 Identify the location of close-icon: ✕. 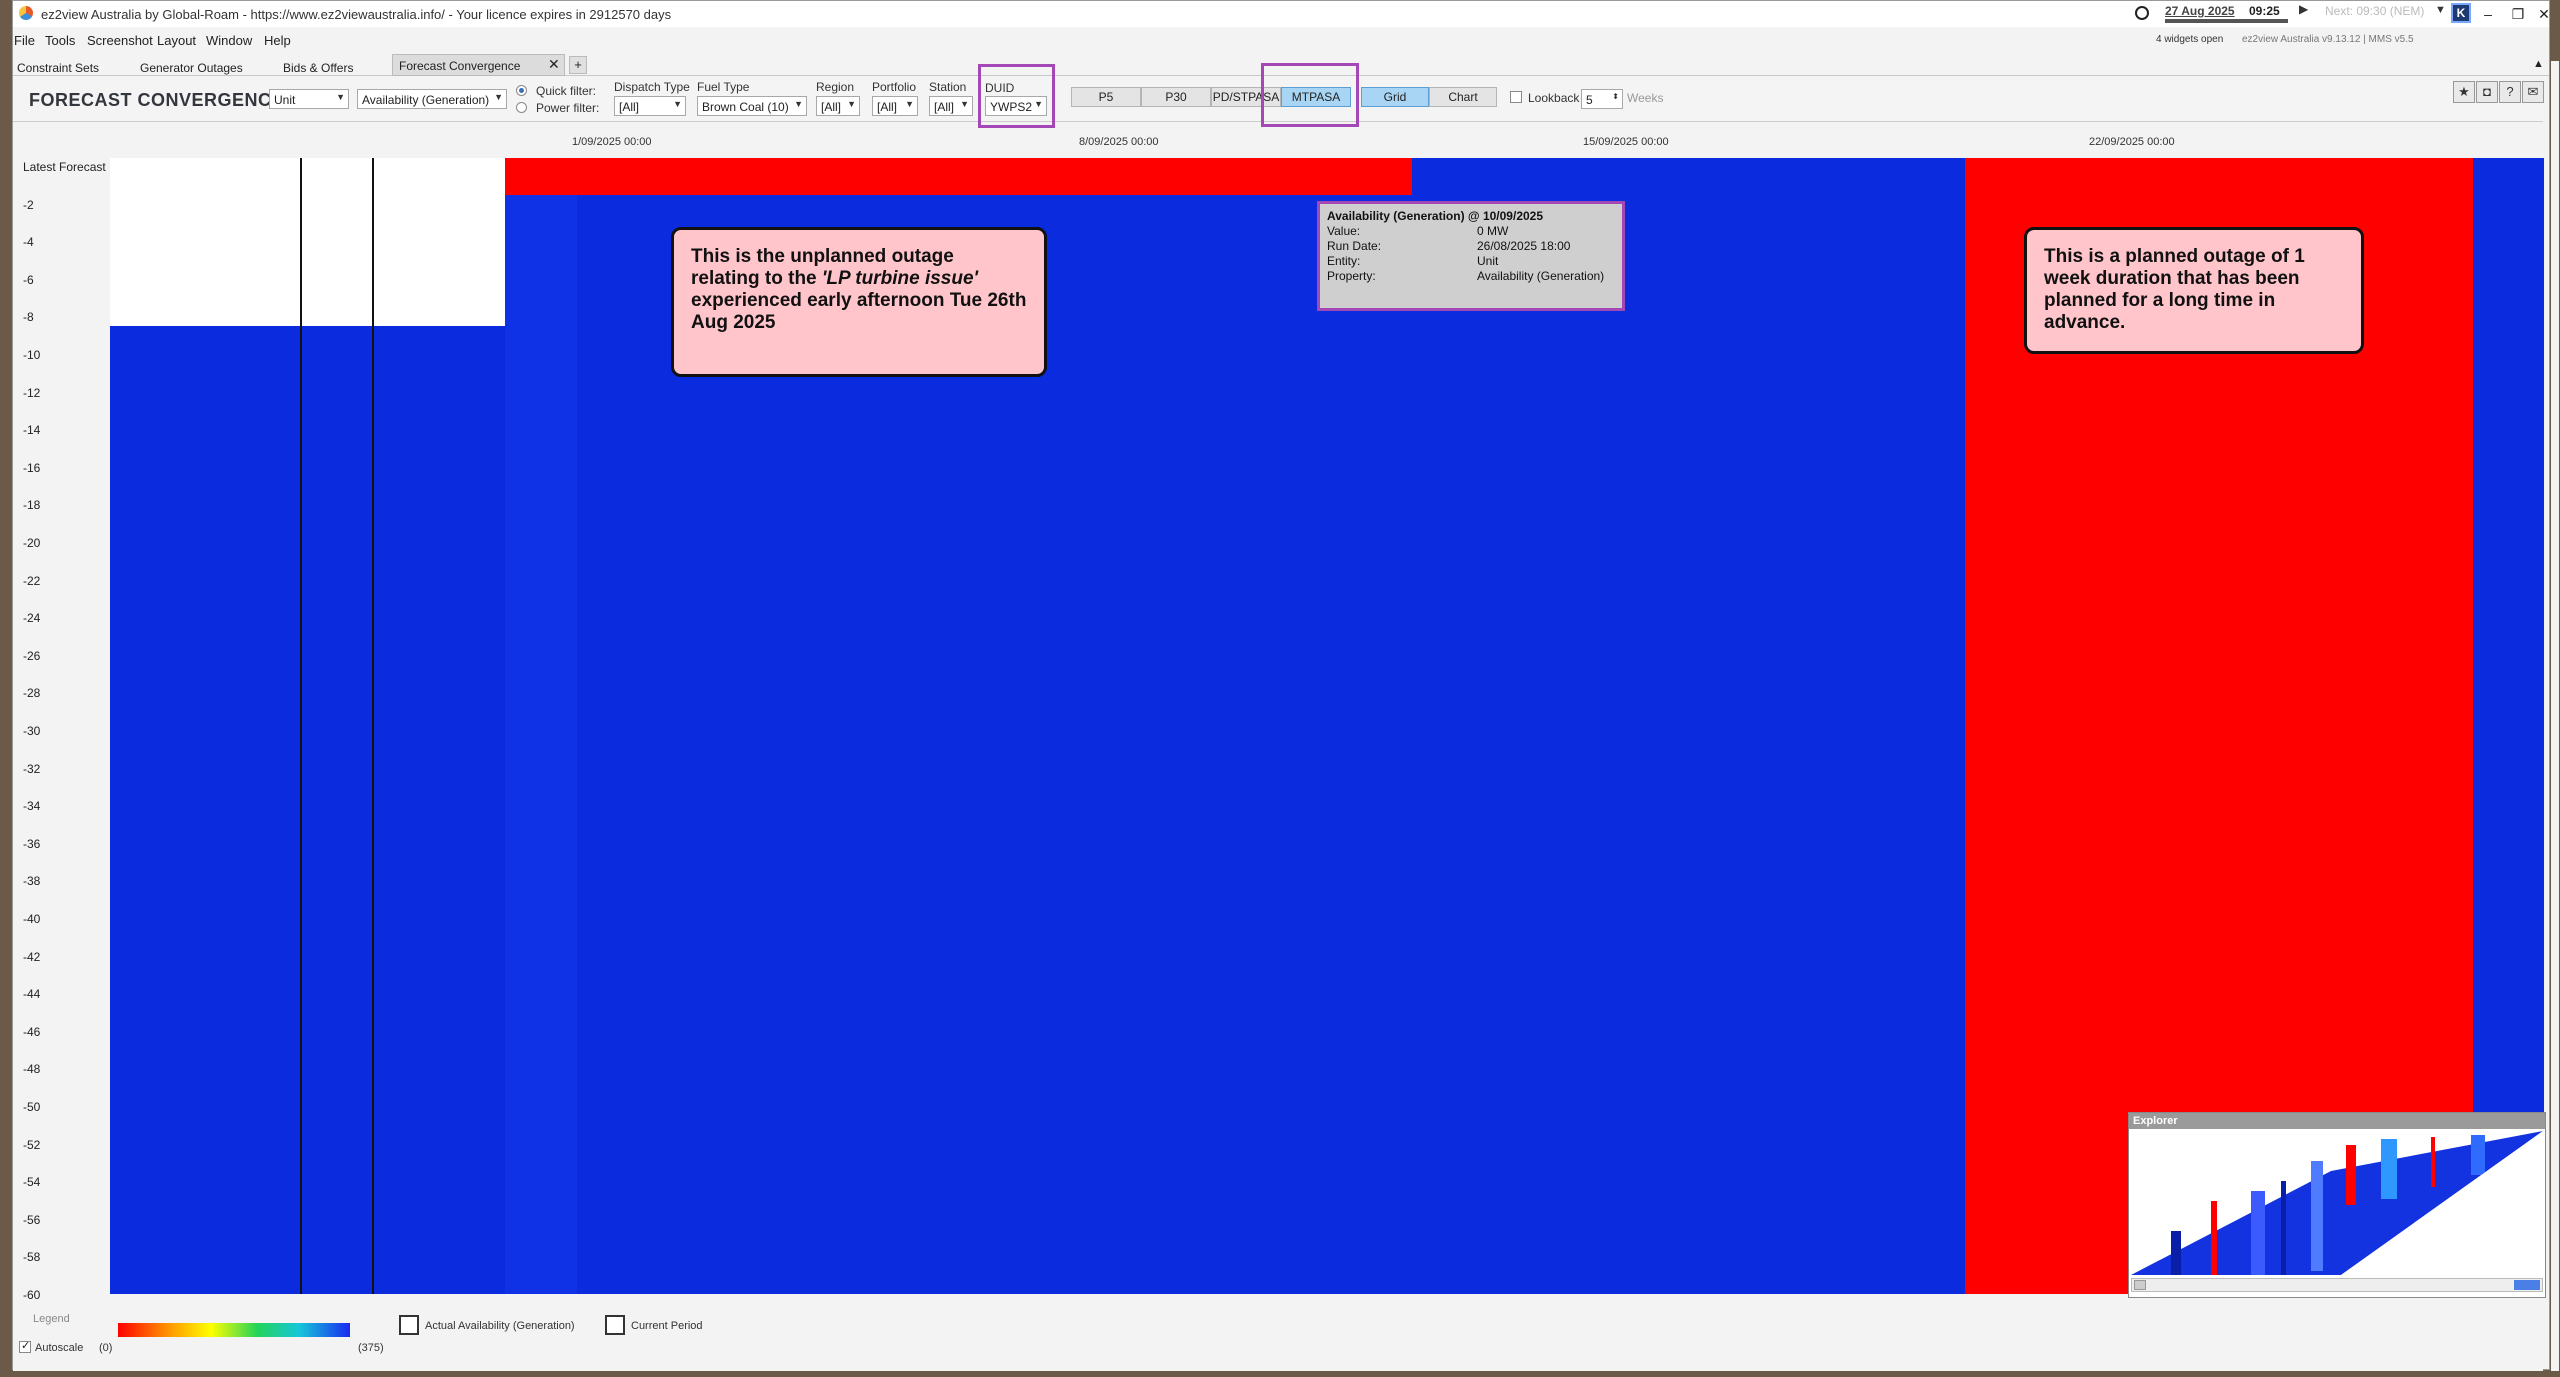
(554, 64).